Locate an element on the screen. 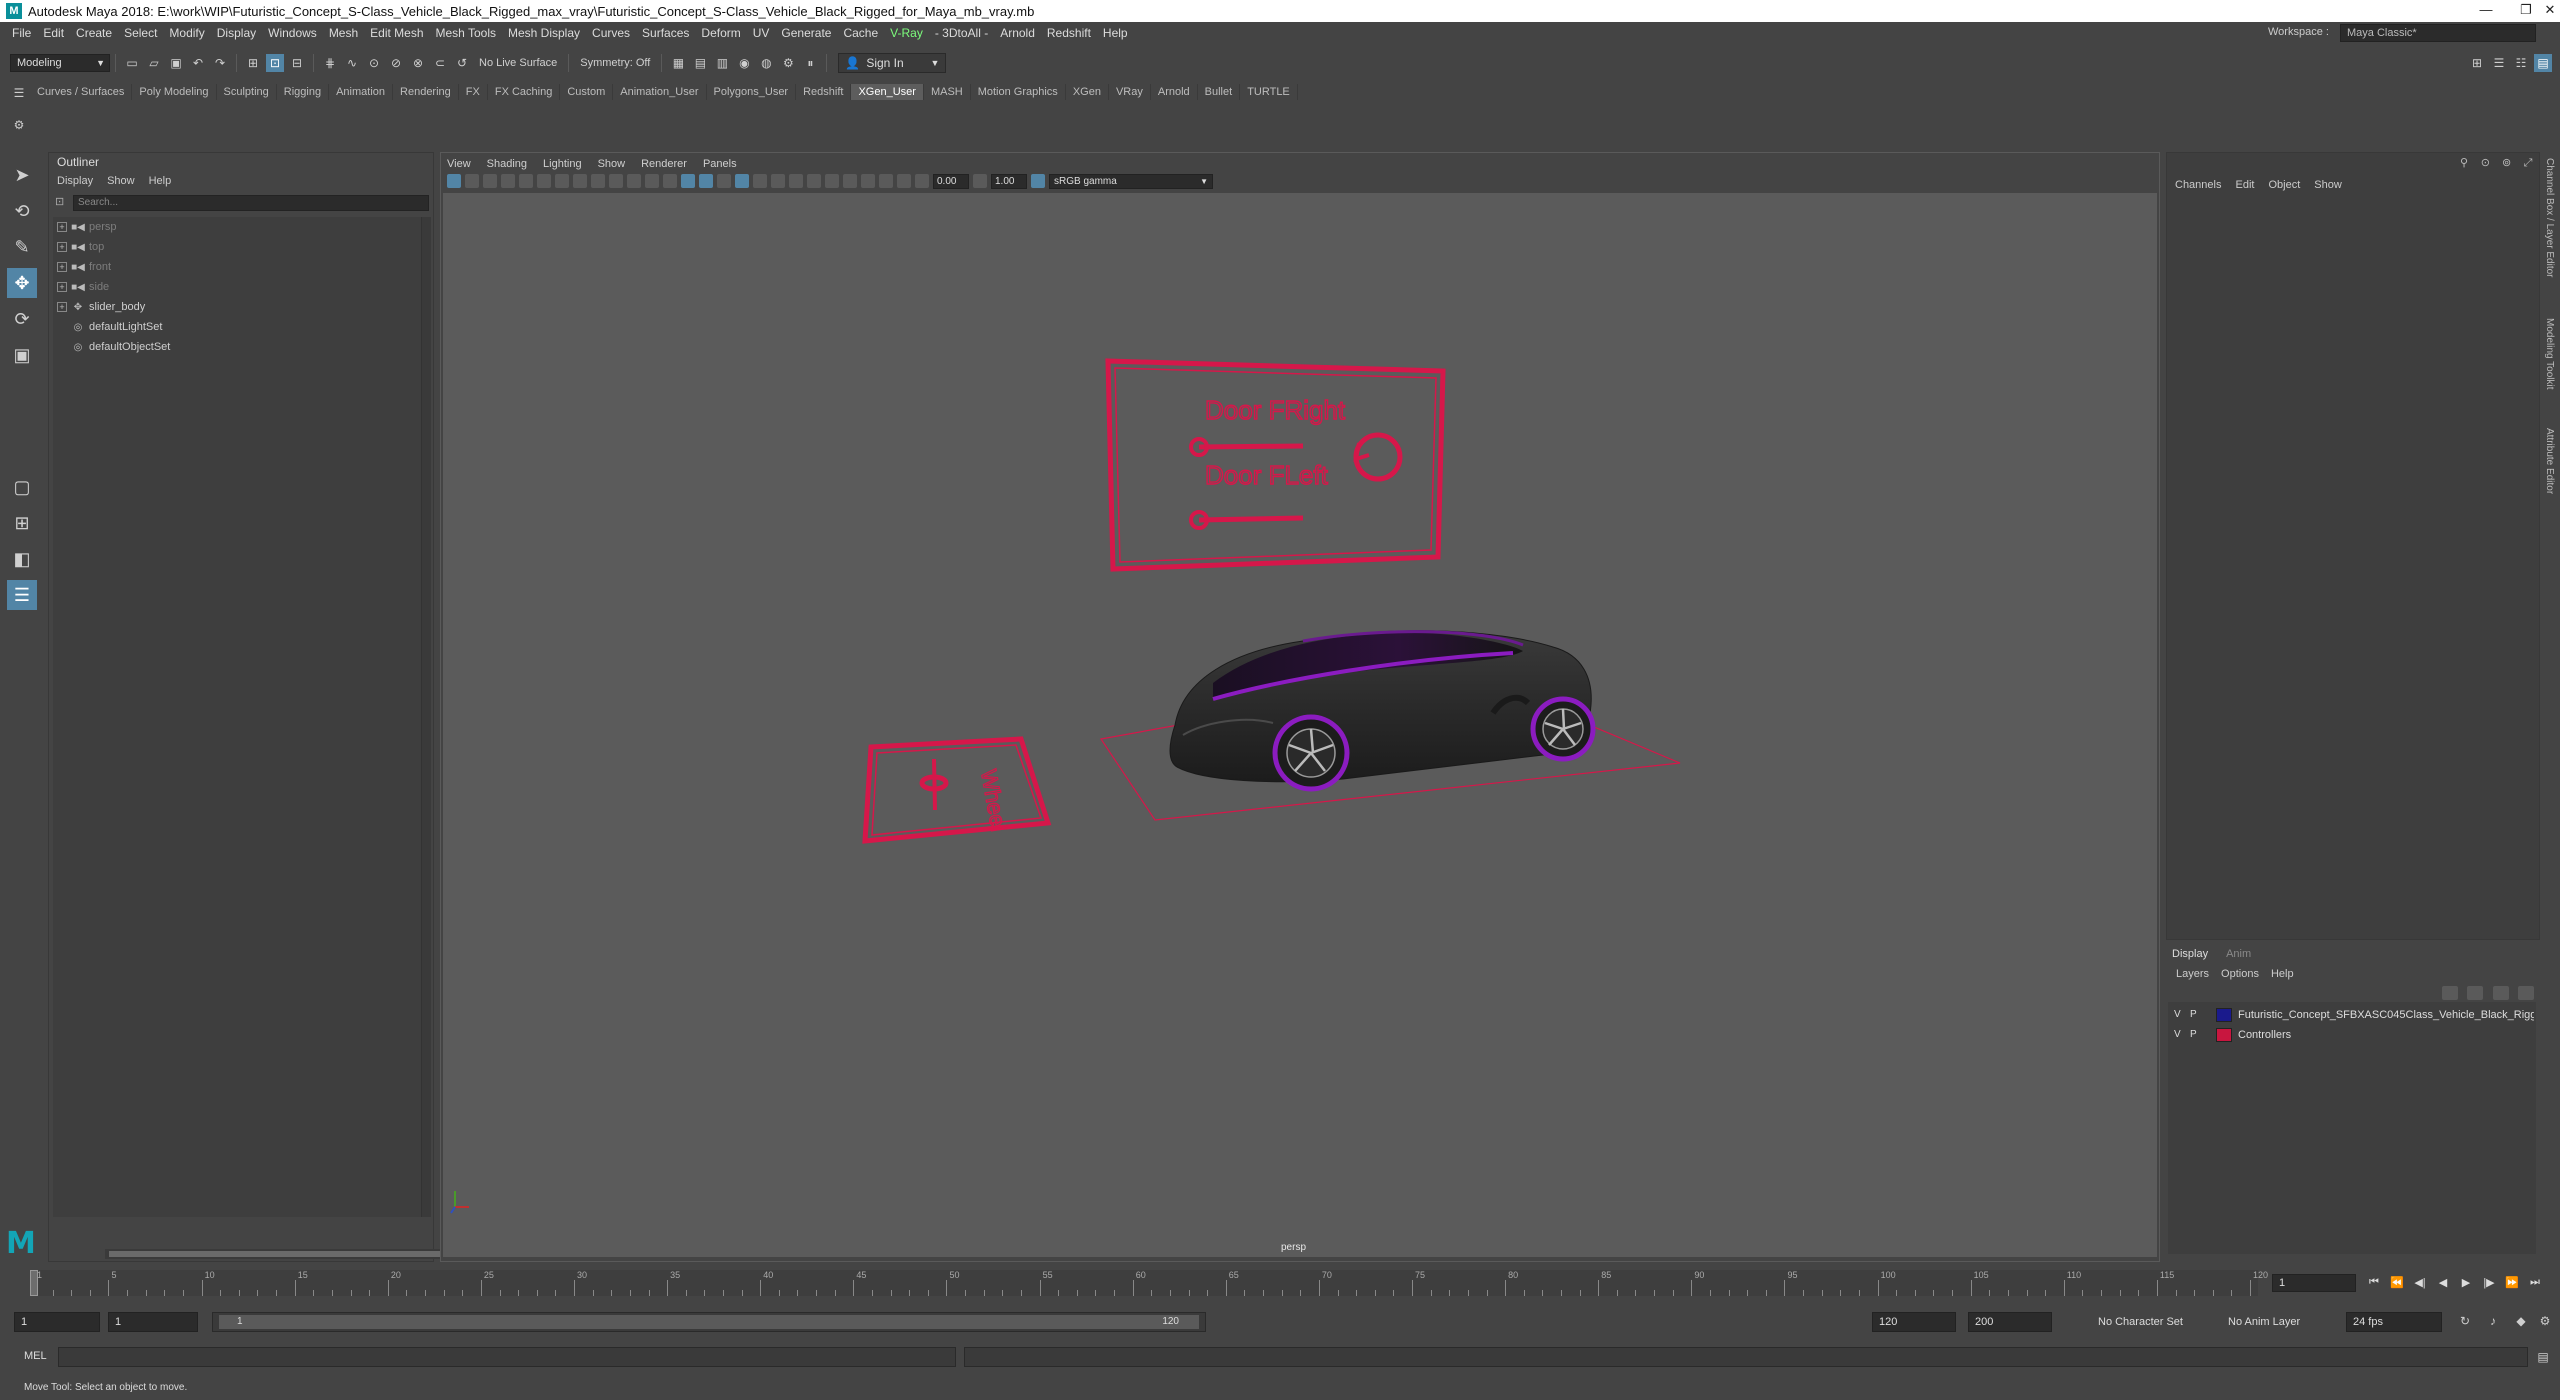  scale-tool-icon: ▣ is located at coordinates (22, 355).